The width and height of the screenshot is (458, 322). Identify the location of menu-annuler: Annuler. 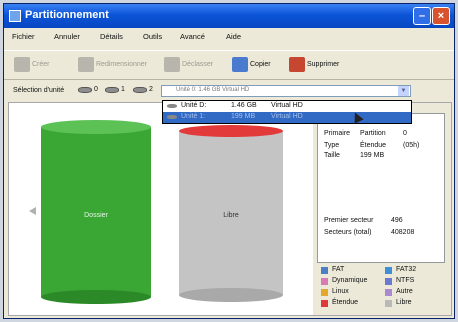
(67, 36).